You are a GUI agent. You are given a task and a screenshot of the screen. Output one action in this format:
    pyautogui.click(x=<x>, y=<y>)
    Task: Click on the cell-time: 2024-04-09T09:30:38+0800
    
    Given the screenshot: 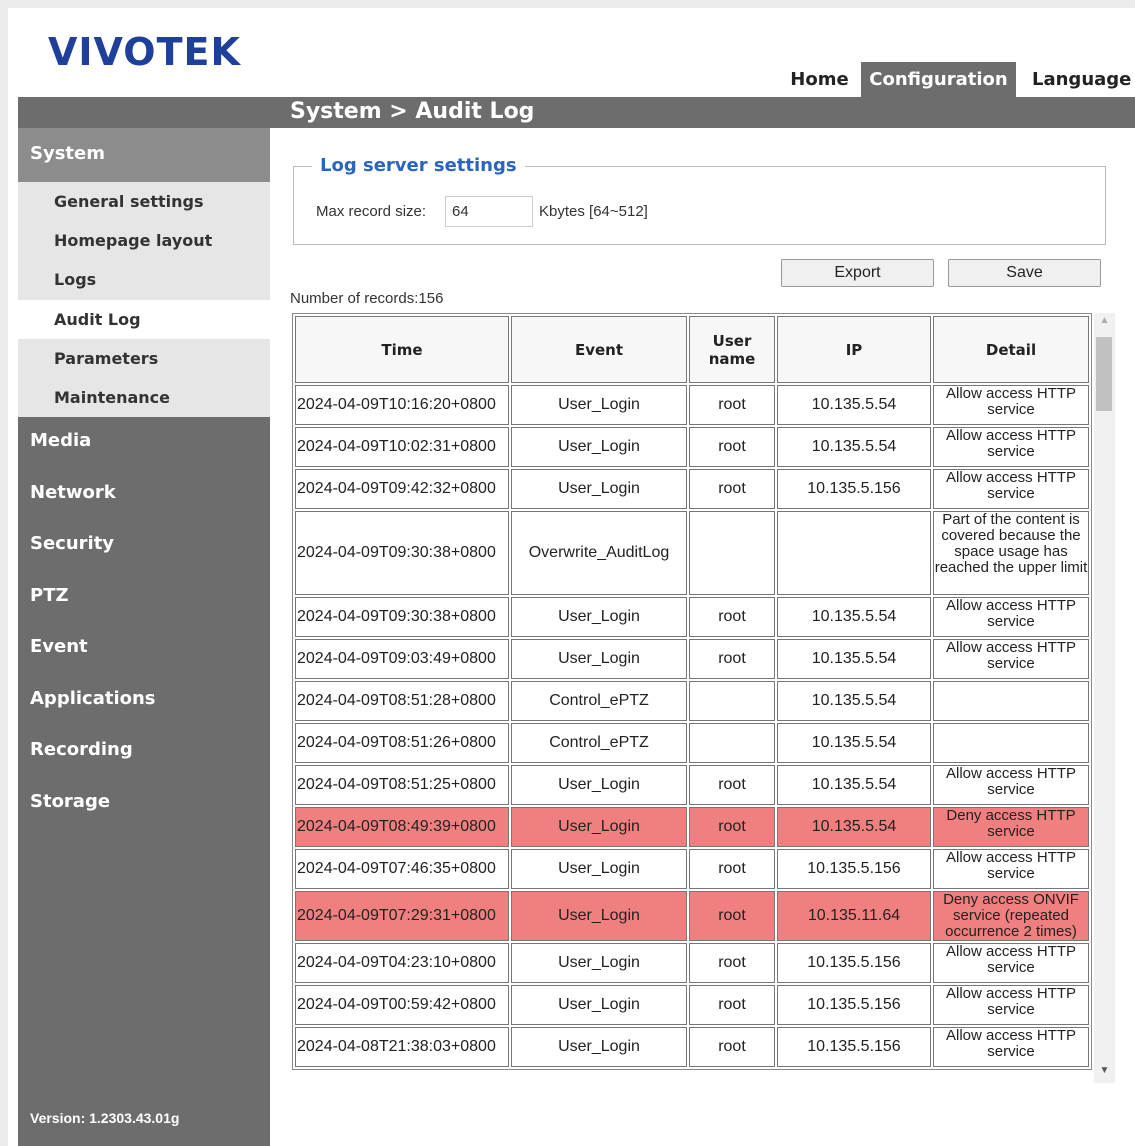 What is the action you would take?
    pyautogui.click(x=402, y=553)
    